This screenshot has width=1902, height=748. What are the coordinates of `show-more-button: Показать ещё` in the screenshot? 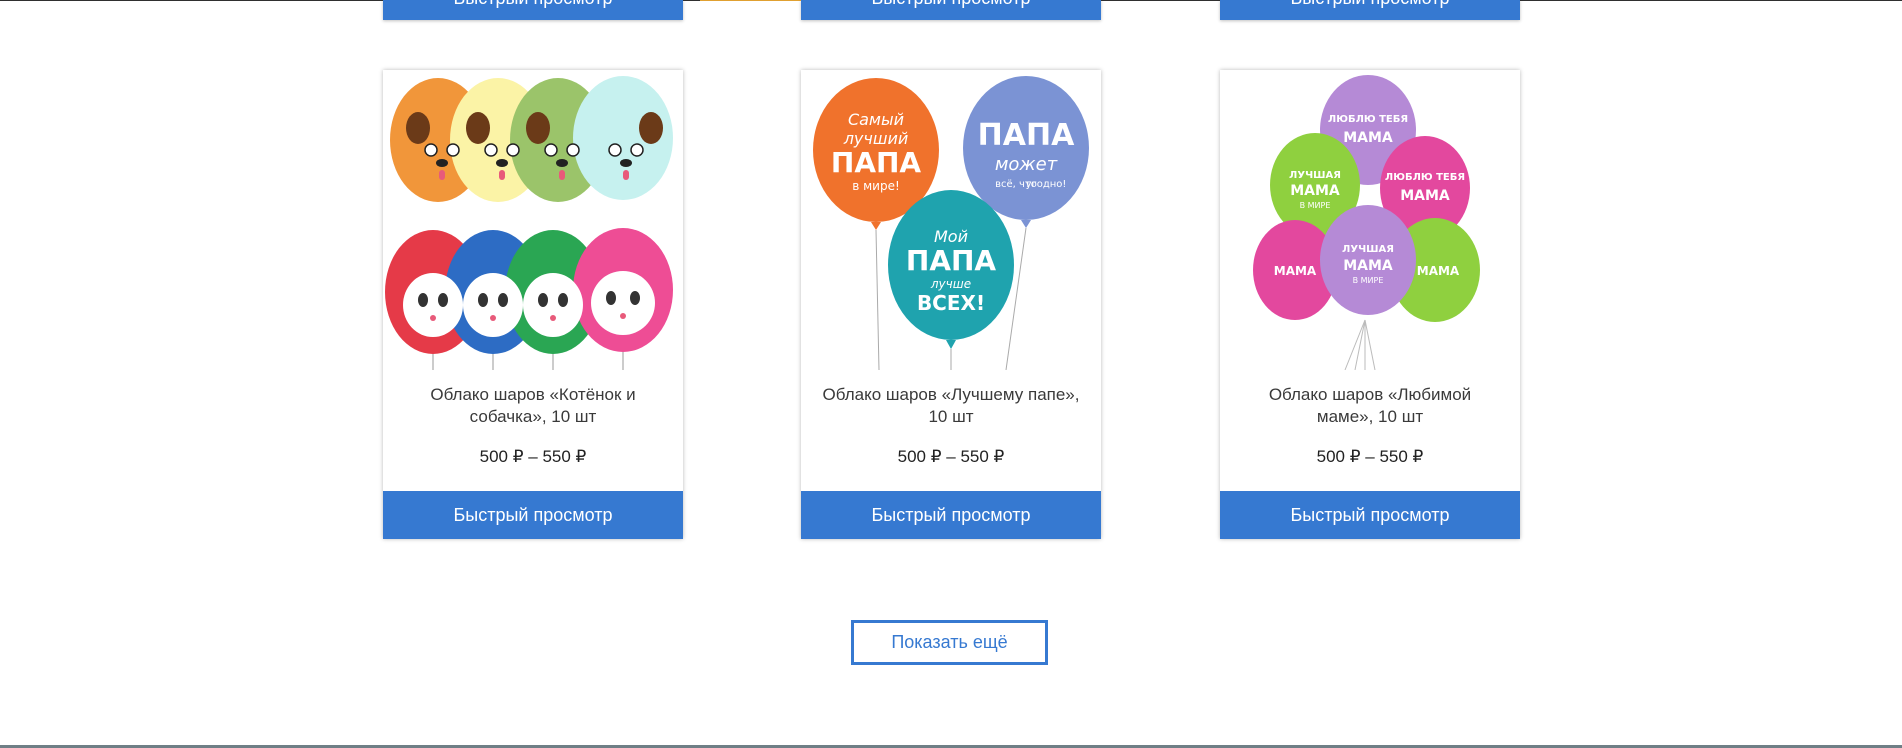 It's located at (949, 642).